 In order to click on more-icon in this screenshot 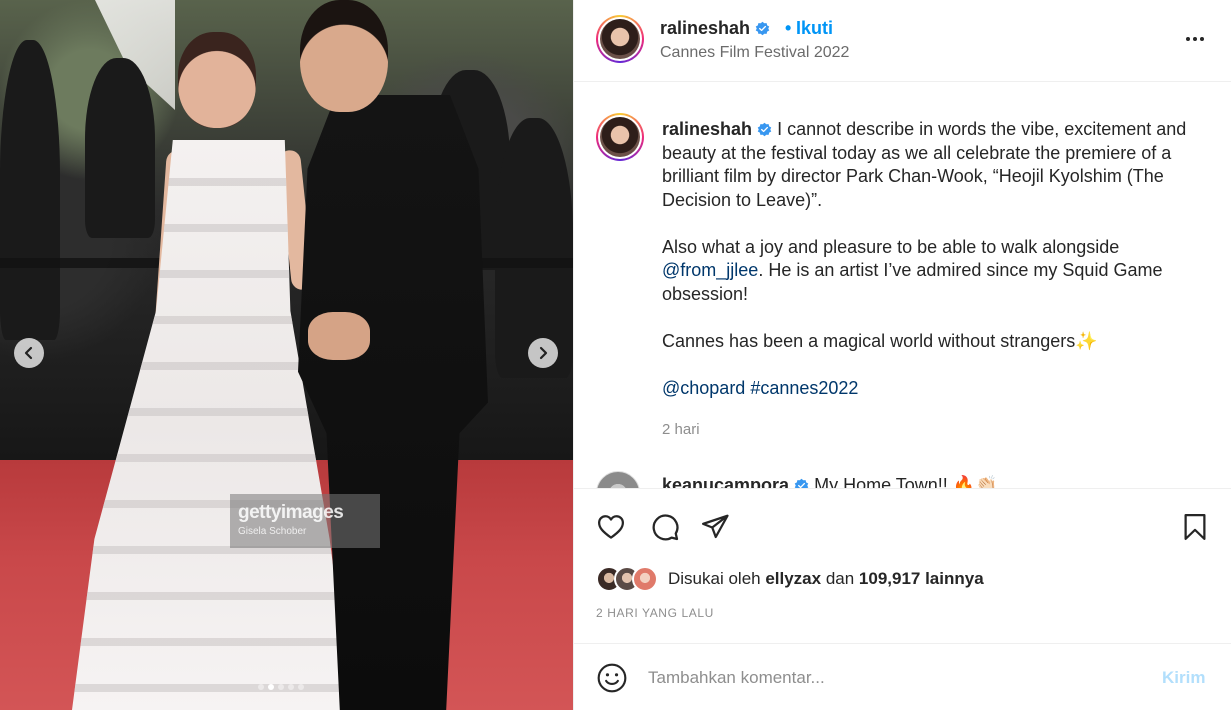, I will do `click(1195, 39)`.